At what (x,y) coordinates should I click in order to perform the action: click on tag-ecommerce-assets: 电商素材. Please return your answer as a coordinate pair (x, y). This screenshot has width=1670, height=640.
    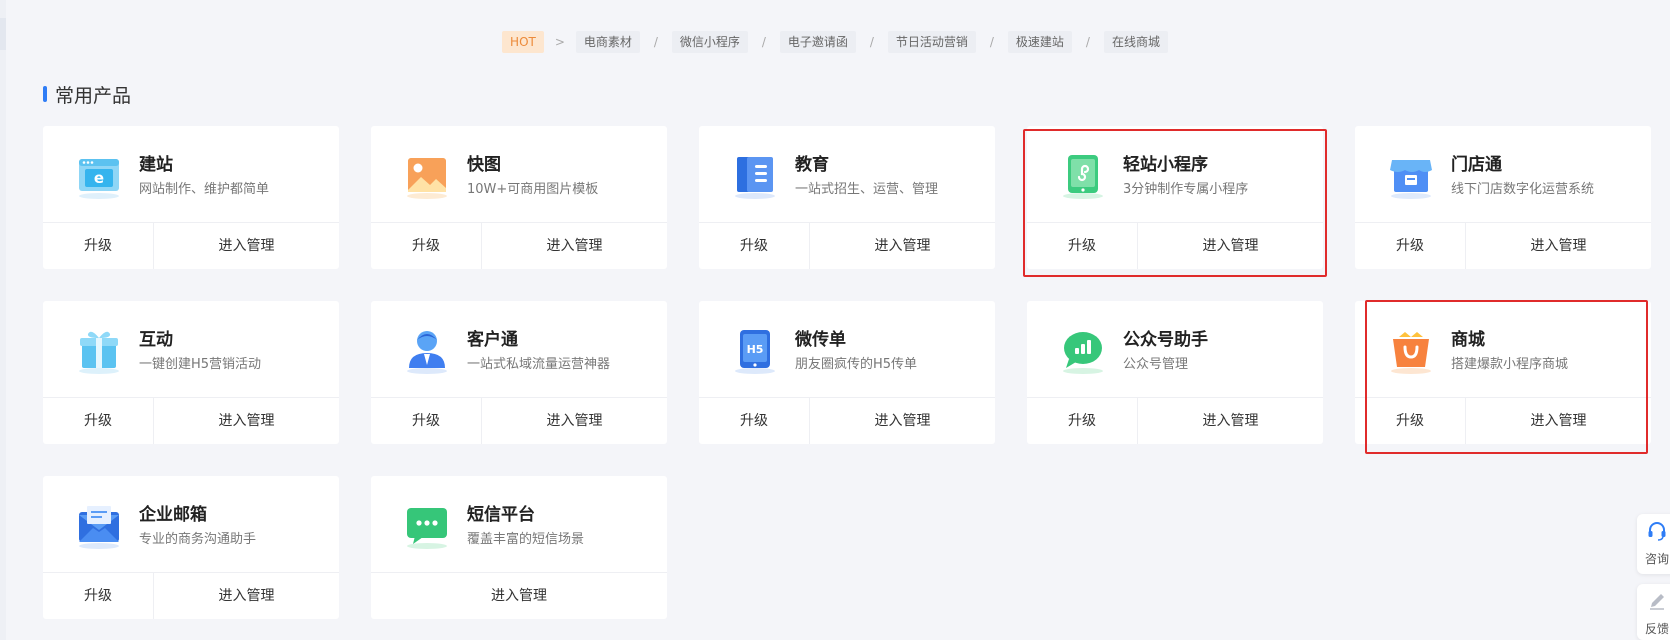
    Looking at the image, I should click on (607, 42).